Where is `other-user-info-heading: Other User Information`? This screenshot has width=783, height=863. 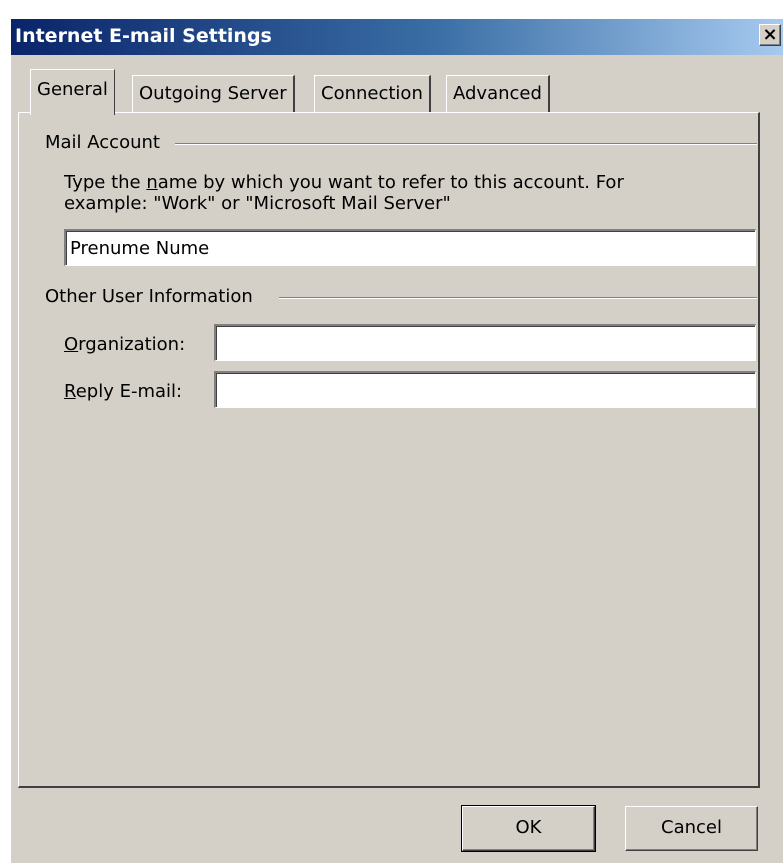
other-user-info-heading: Other User Information is located at coordinates (149, 296).